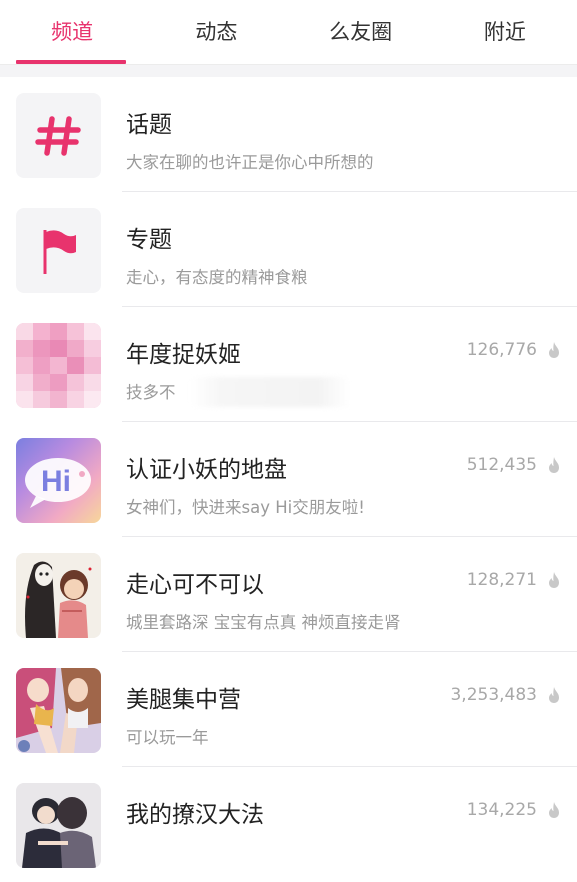  I want to click on anime-hug-thumbnail, so click(58, 825).